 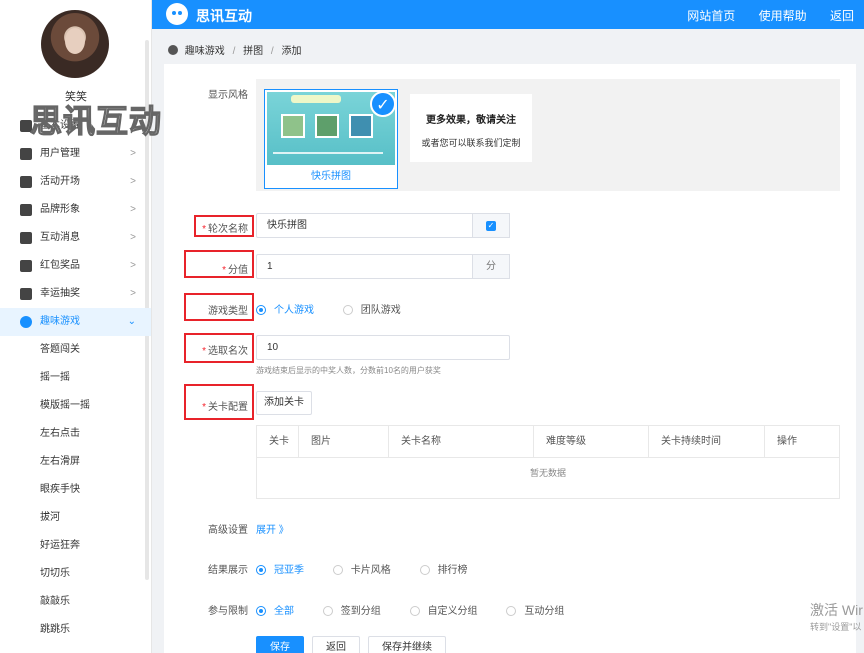 I want to click on pick-rank-label: * 选取名次, so click(x=225, y=351).